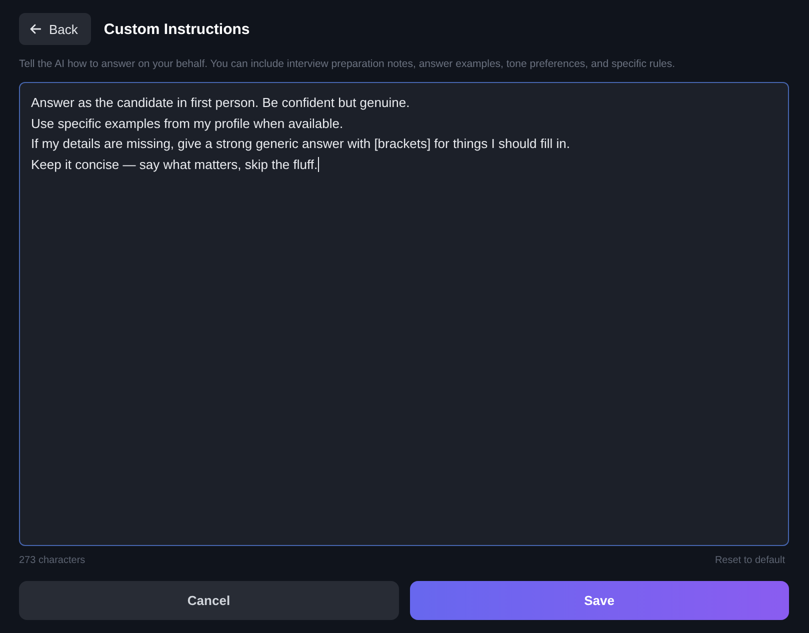  What do you see at coordinates (35, 29) in the screenshot?
I see `left-arrow-icon` at bounding box center [35, 29].